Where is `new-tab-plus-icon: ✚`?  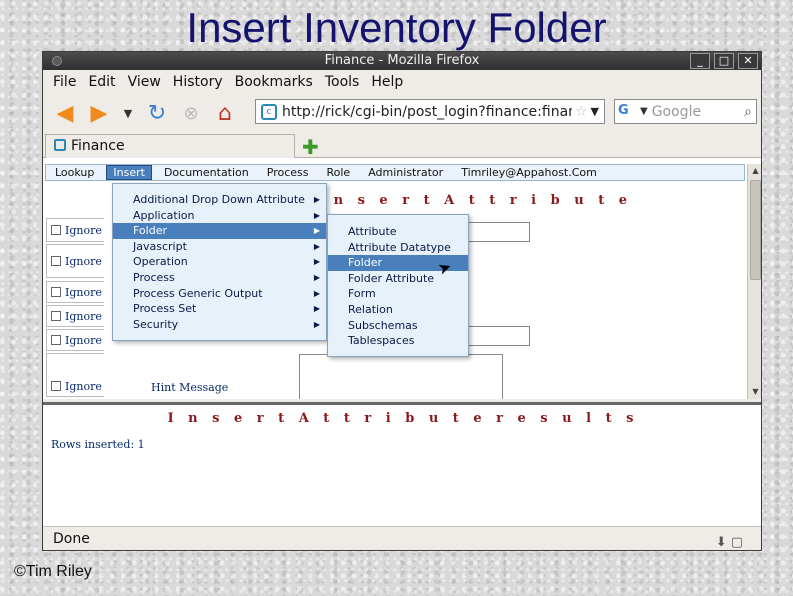
new-tab-plus-icon: ✚ is located at coordinates (310, 147).